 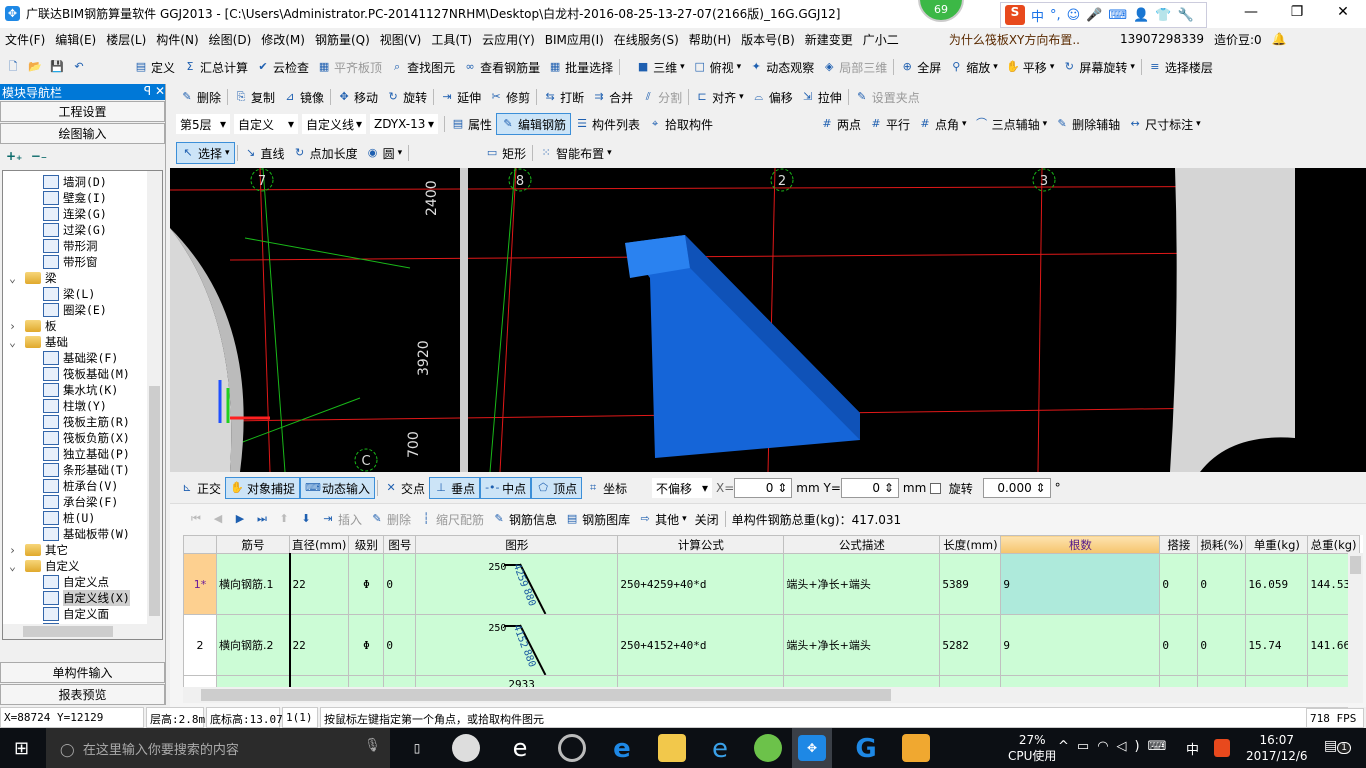 I want to click on column-header: 单重(kg), so click(x=1277, y=544).